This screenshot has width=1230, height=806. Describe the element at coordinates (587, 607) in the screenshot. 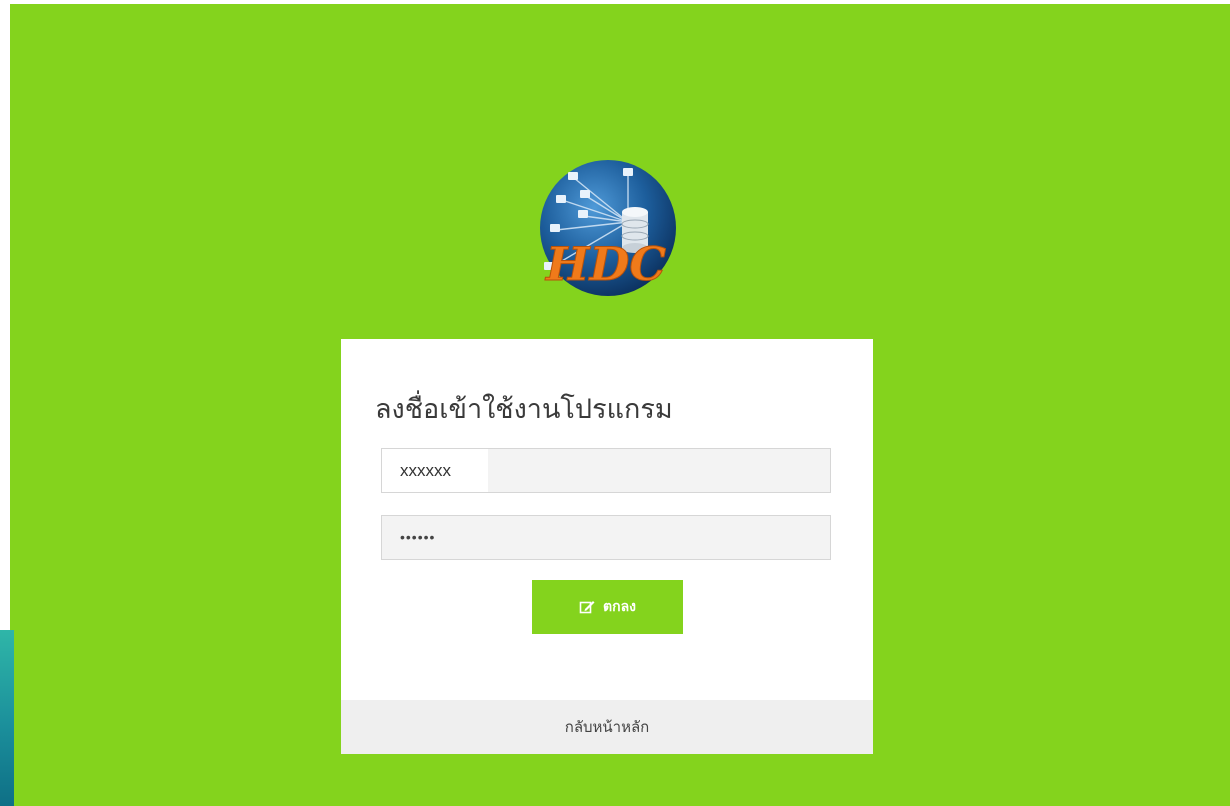

I see `edit-icon` at that location.